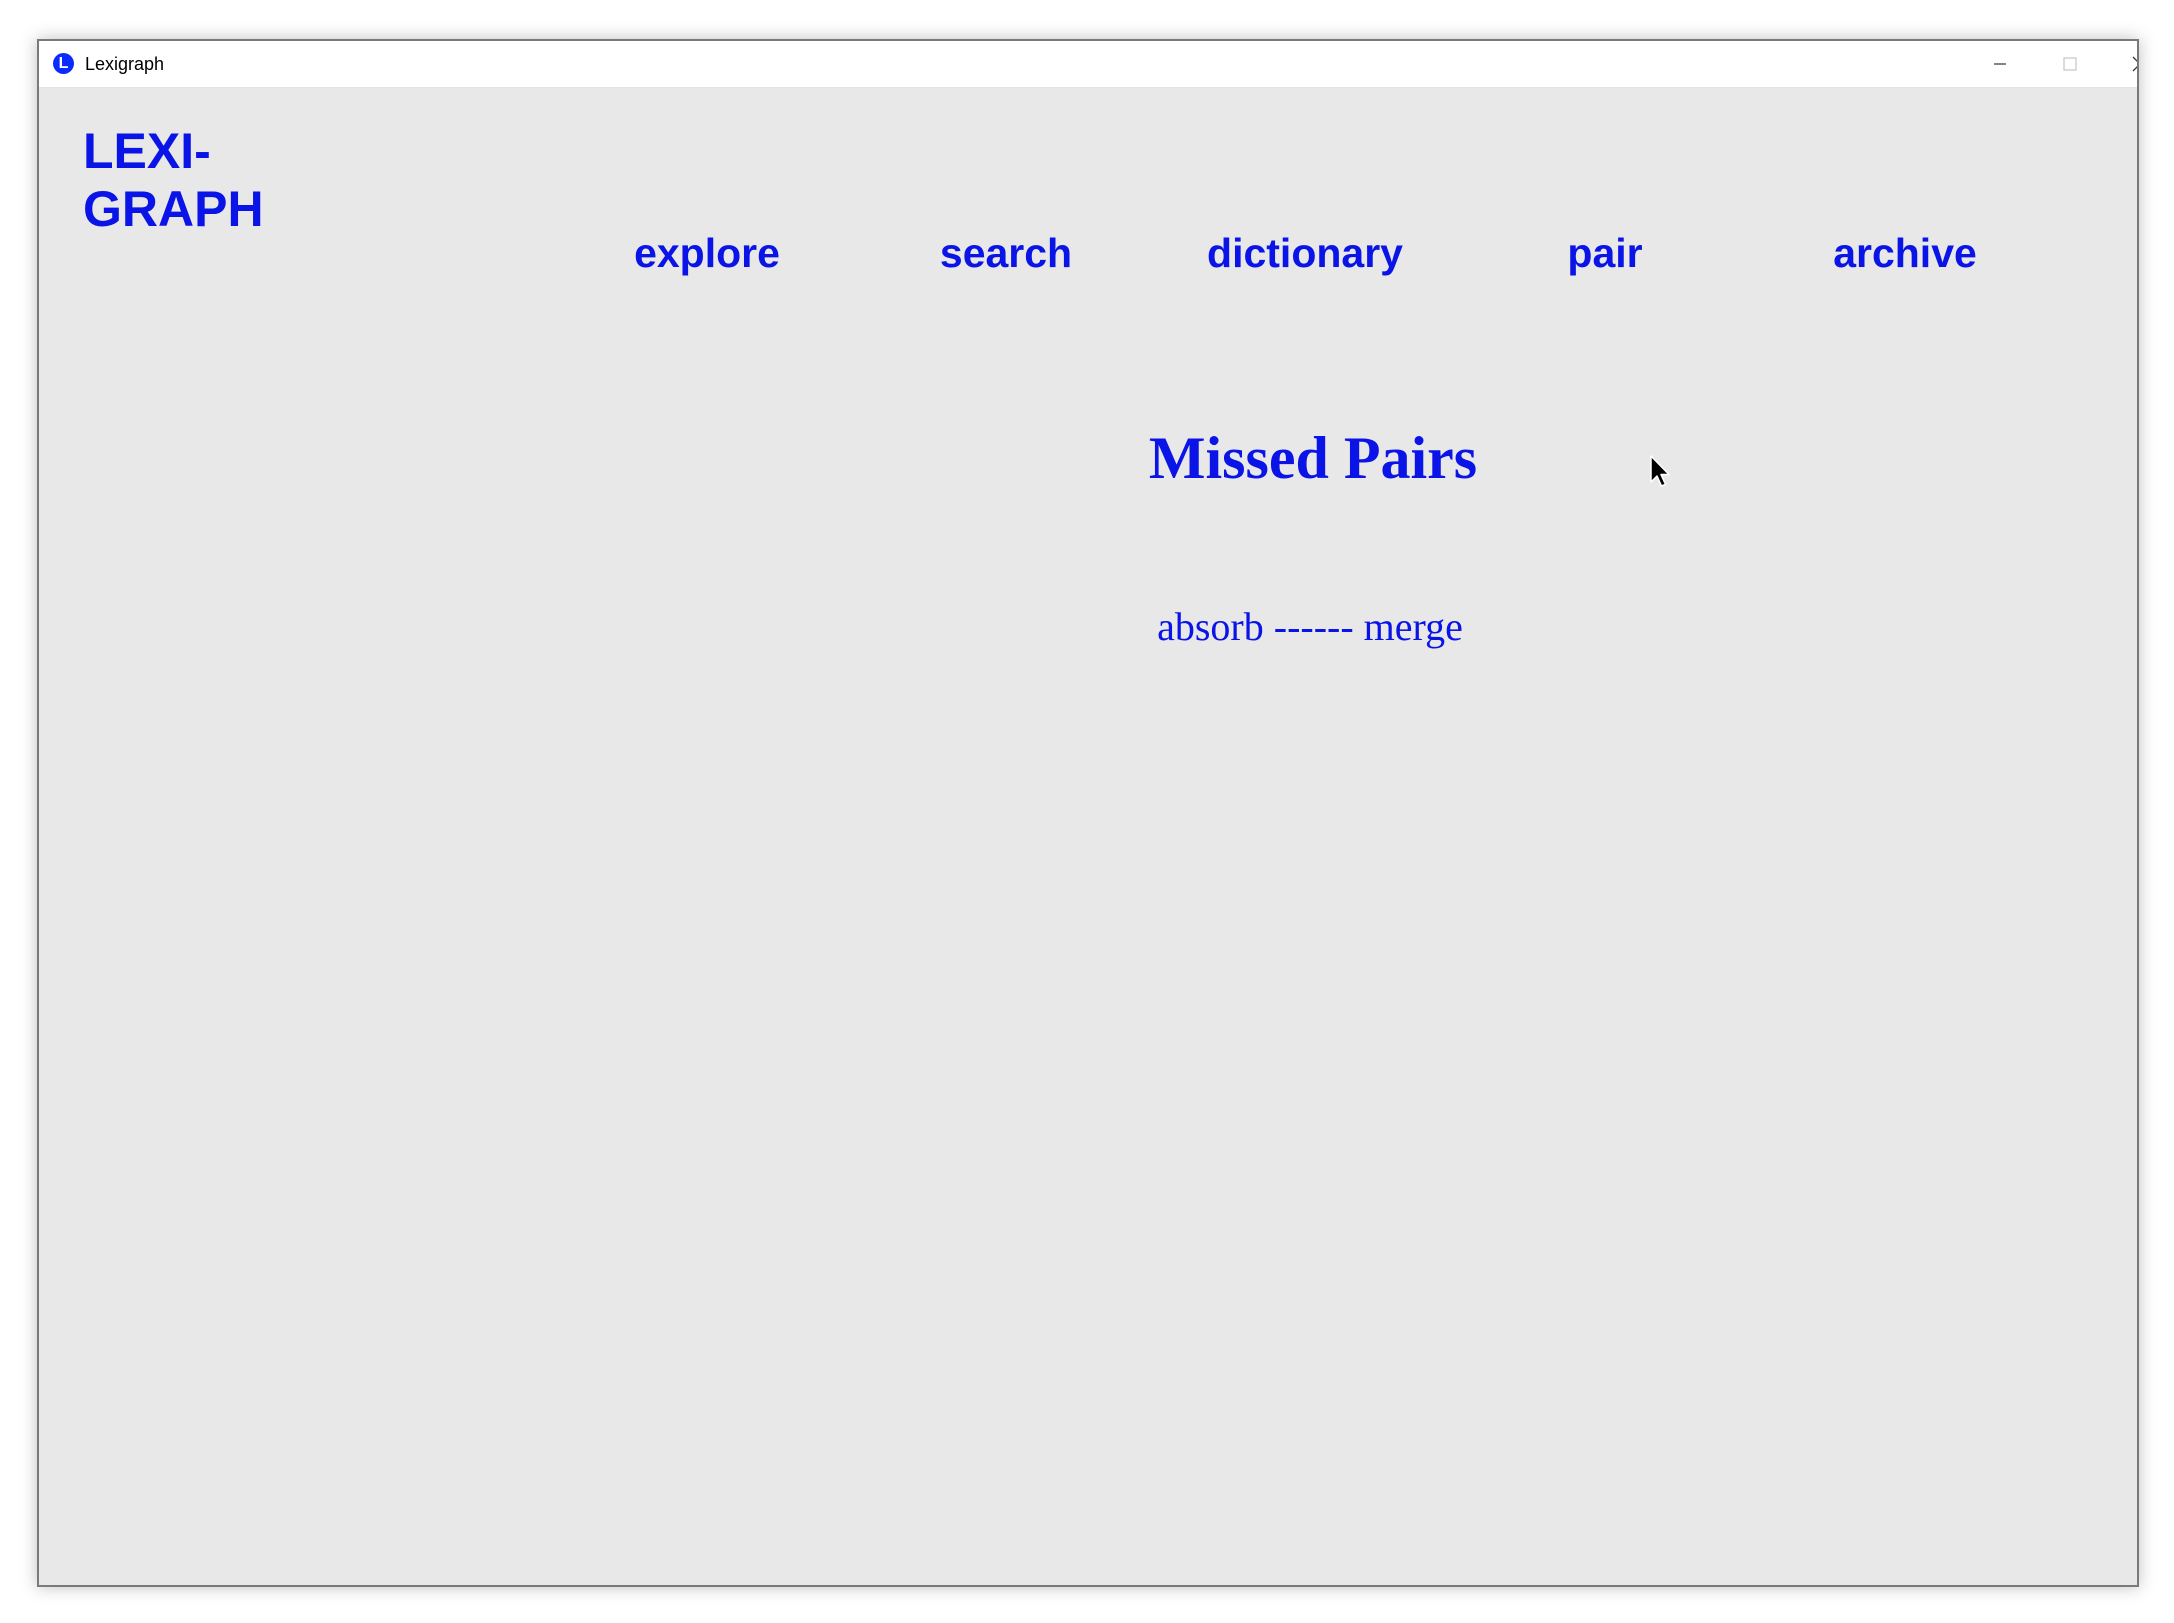  I want to click on close-icon, so click(2134, 64).